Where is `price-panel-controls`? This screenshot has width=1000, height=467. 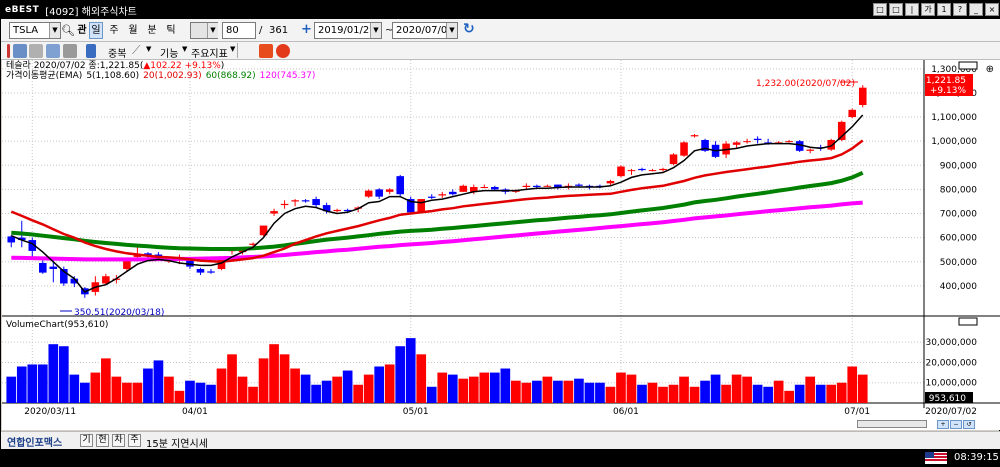
price-panel-controls is located at coordinates (968, 65).